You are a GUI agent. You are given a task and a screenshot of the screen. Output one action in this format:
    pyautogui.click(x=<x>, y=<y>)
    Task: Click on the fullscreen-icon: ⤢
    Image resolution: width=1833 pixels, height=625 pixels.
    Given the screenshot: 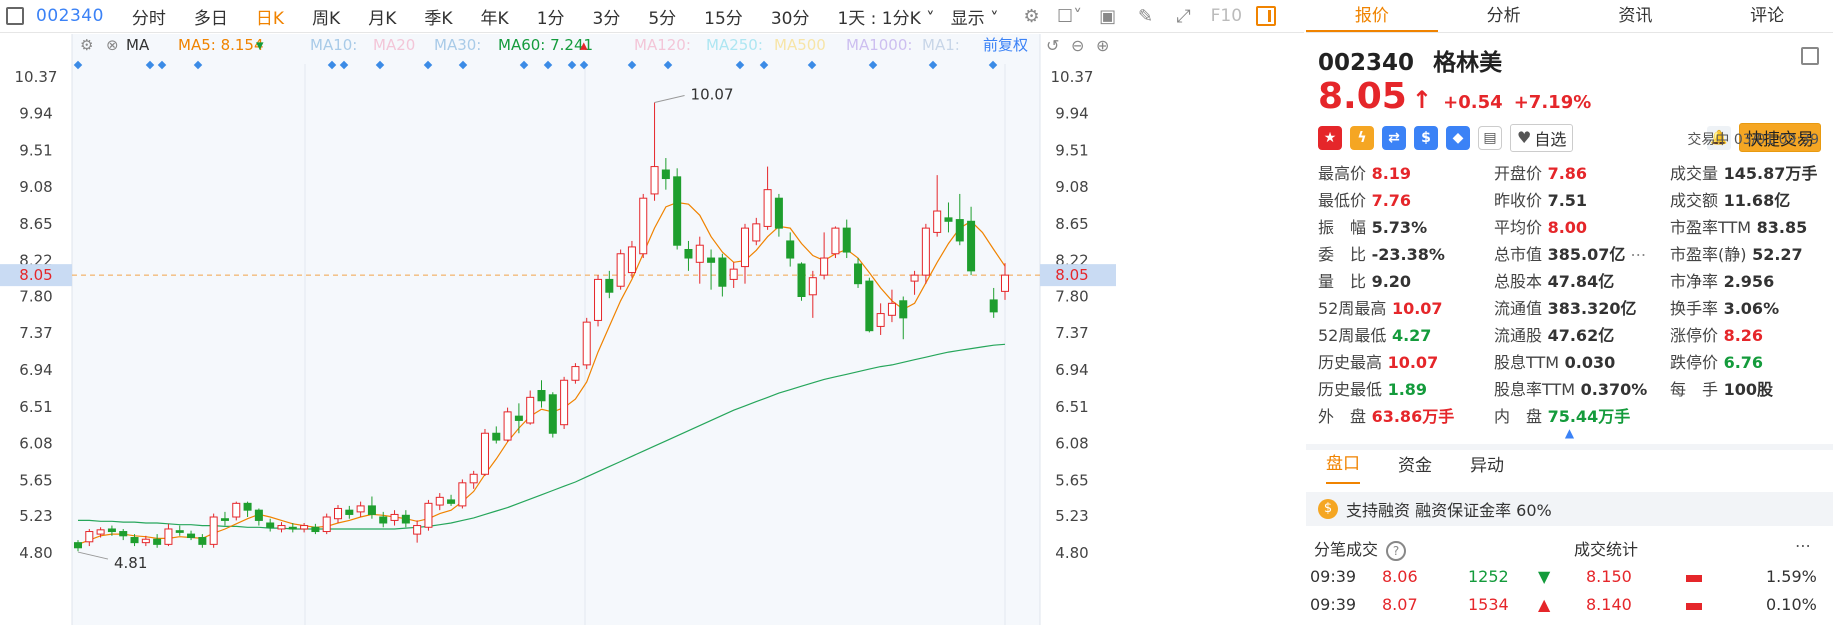 What is the action you would take?
    pyautogui.click(x=1184, y=16)
    